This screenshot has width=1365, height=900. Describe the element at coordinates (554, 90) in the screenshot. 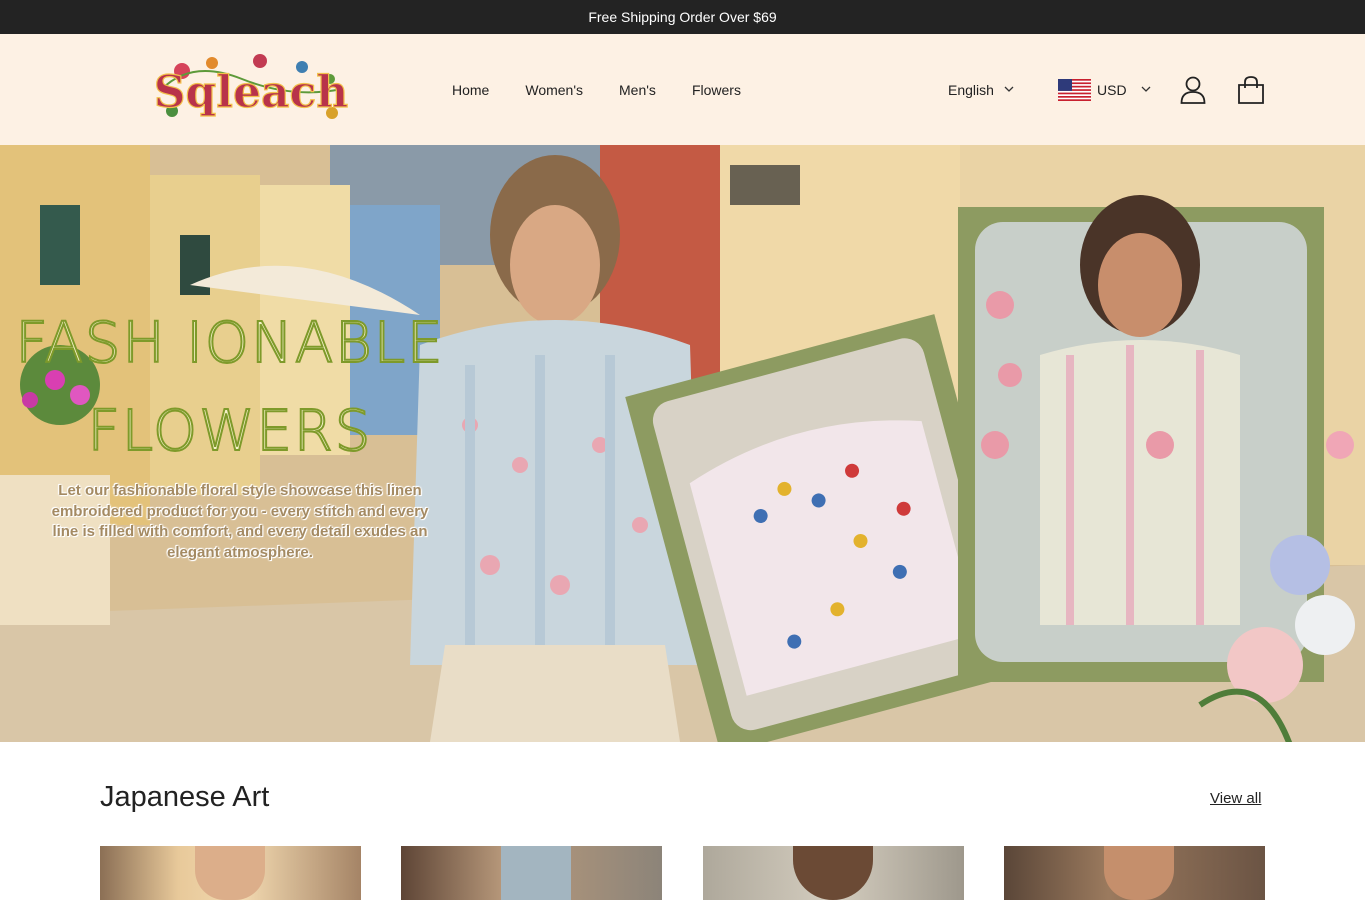

I see `nav-womens: Women's` at that location.